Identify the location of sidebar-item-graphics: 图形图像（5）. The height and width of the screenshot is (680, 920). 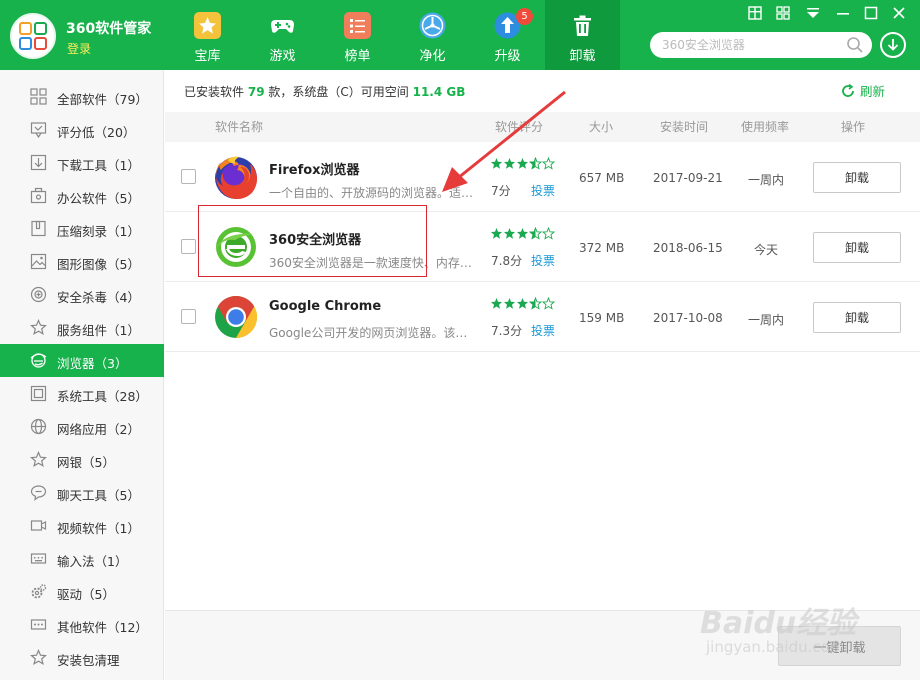
(82, 261).